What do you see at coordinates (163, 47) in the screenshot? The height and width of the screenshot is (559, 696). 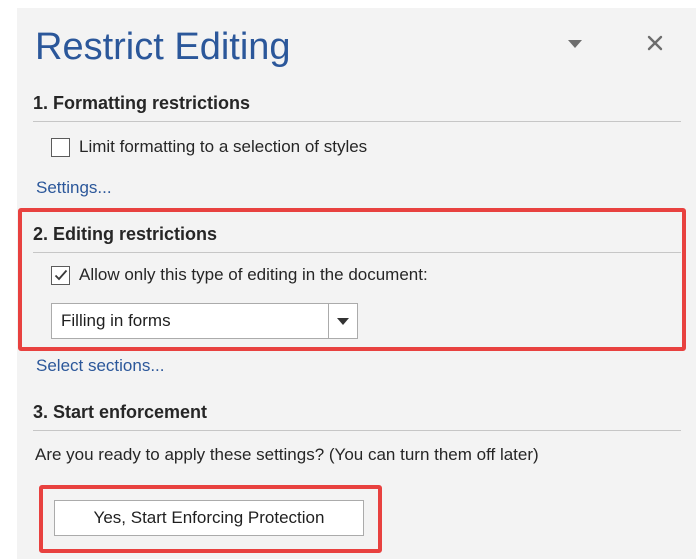 I see `pane-title: Restrict Editing` at bounding box center [163, 47].